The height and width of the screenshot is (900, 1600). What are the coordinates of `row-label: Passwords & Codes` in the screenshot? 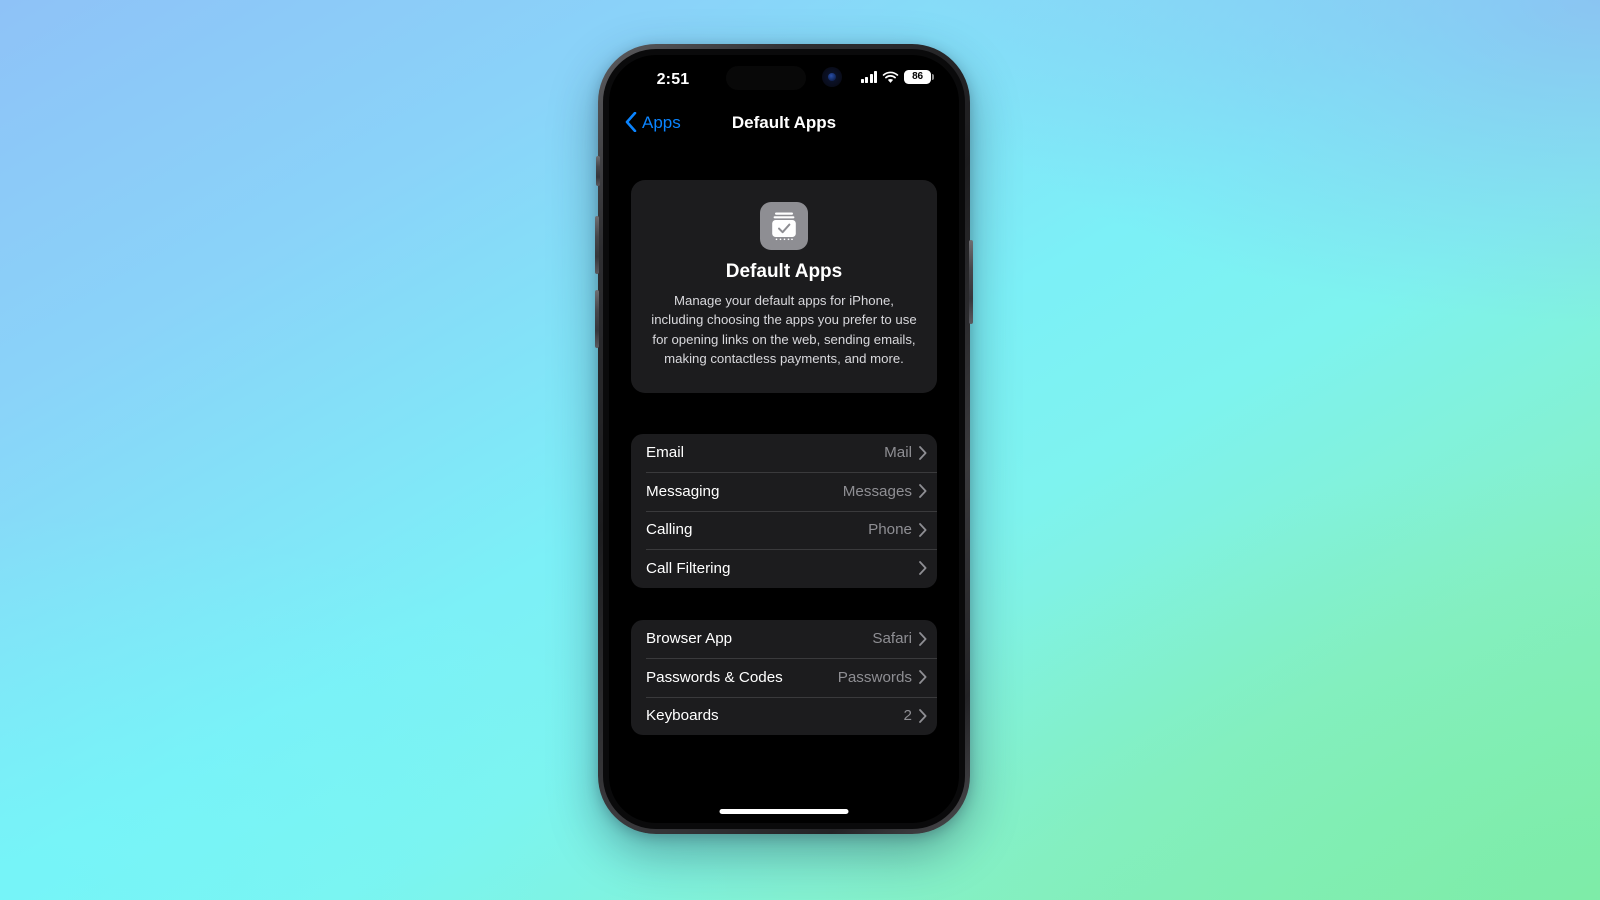 It's located at (714, 677).